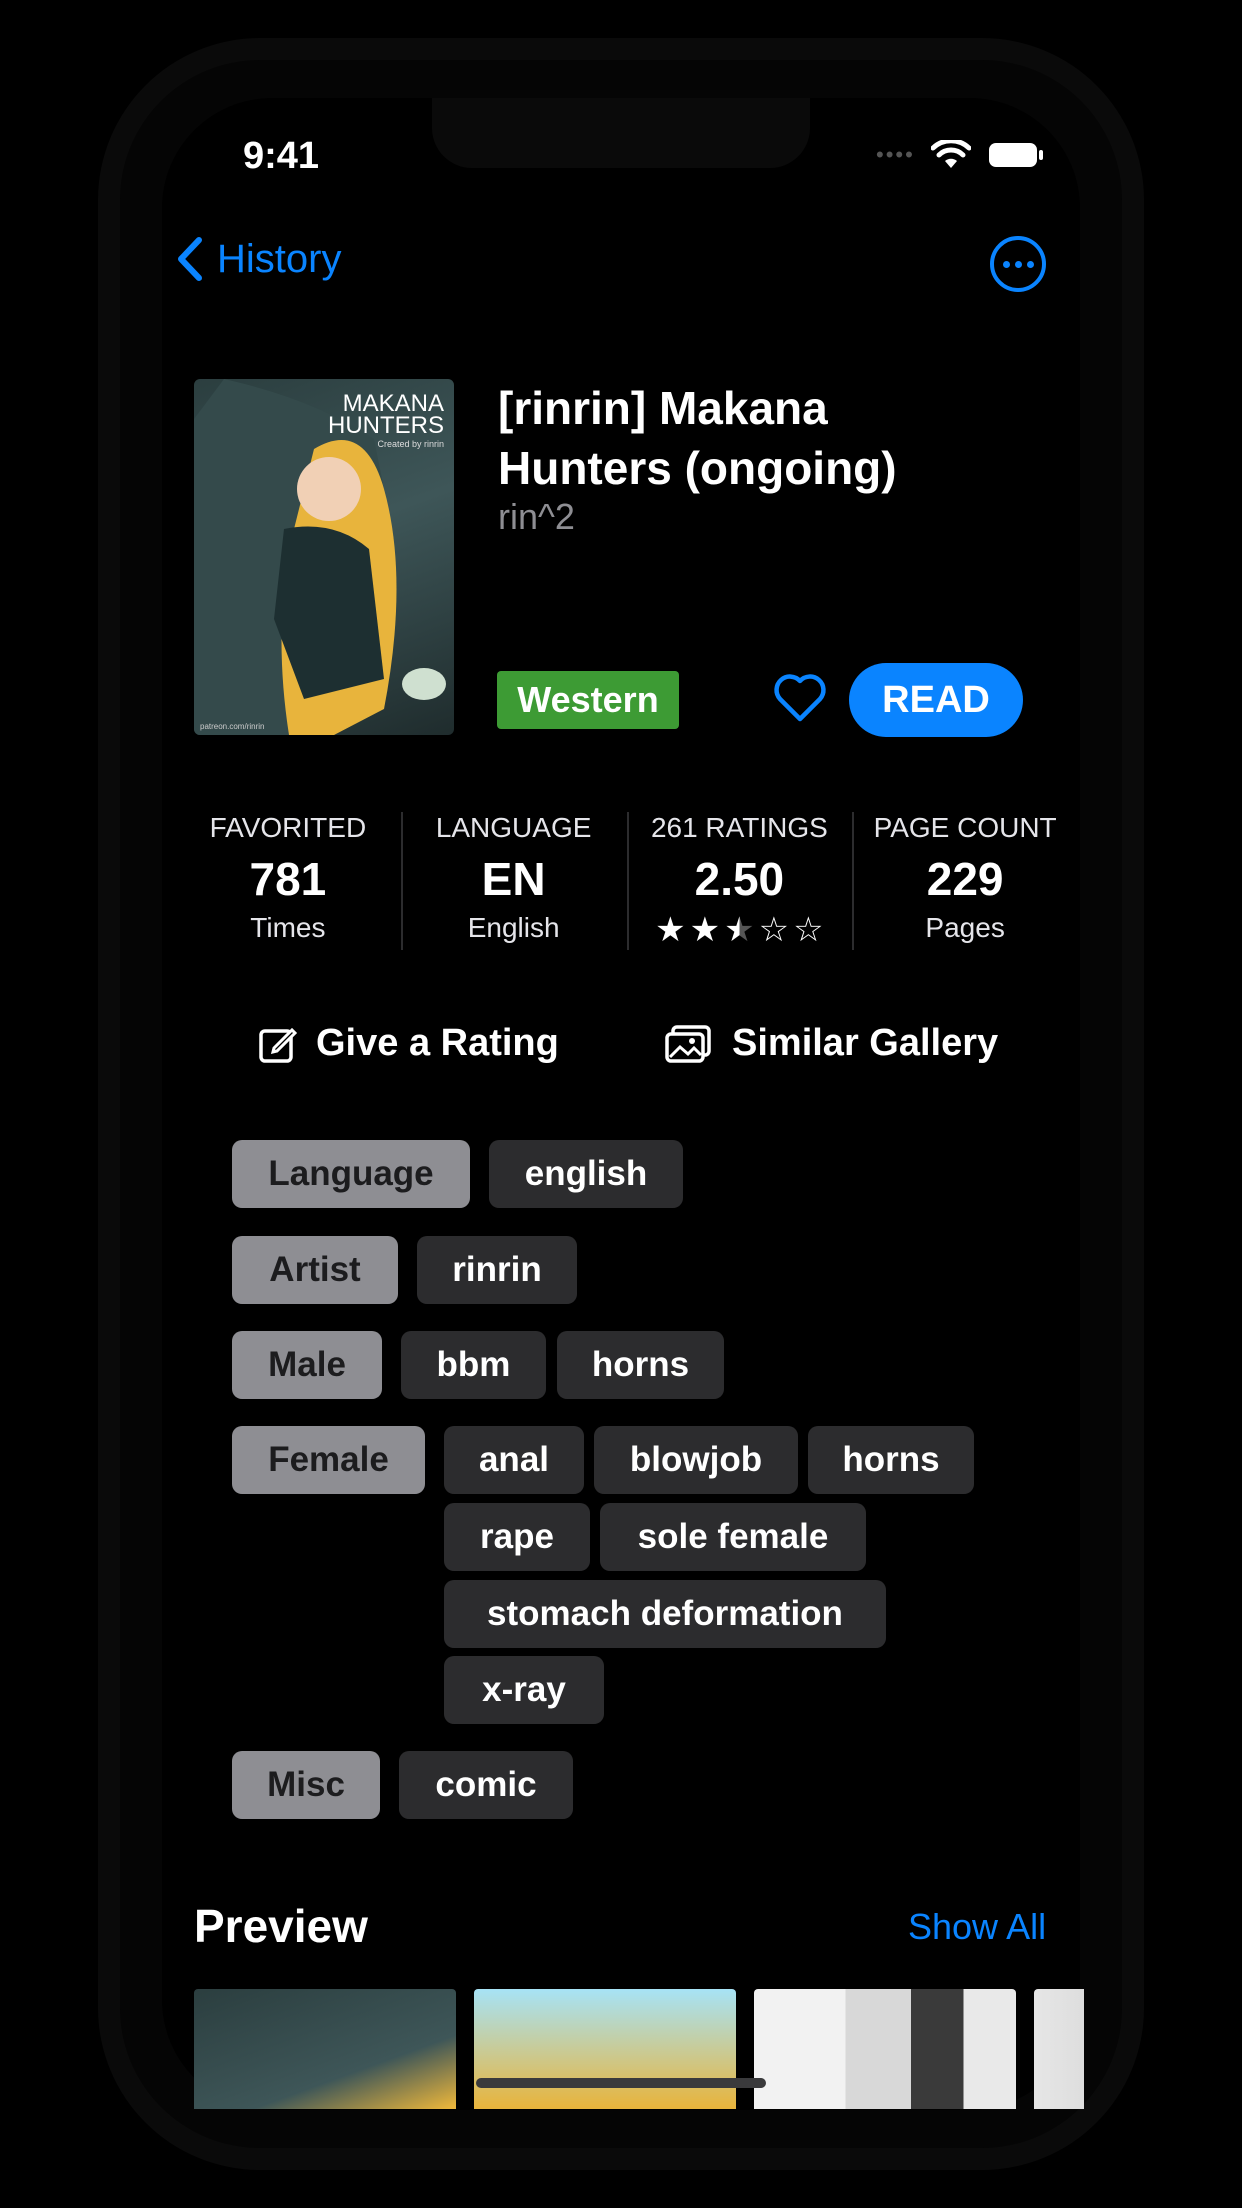 This screenshot has height=2208, width=1242. I want to click on stat-value: 229, so click(965, 879).